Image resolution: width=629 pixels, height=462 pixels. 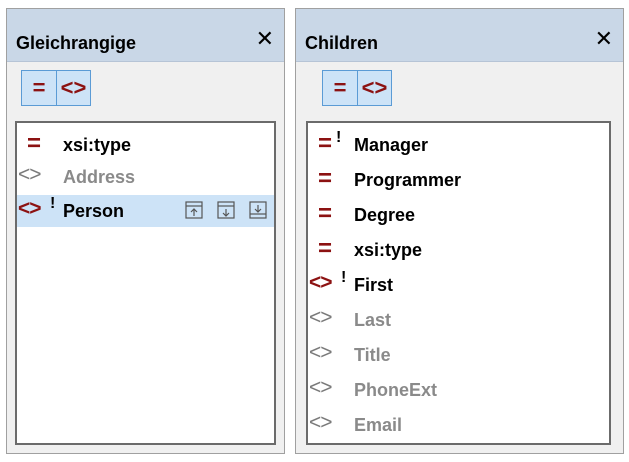 I want to click on children-titlebar: Children ✕, so click(x=459, y=35).